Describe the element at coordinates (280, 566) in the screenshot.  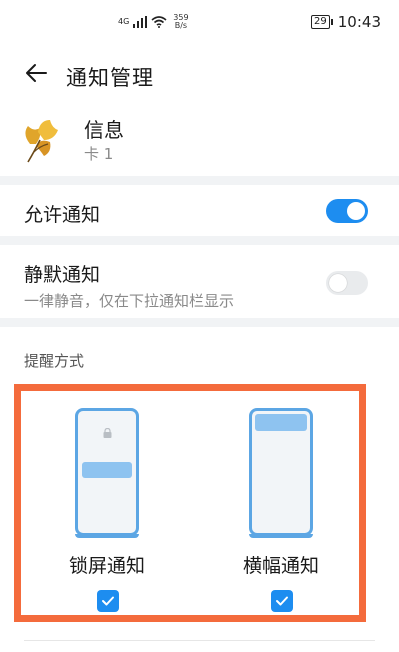
I see `banner-label: 横幅通知` at that location.